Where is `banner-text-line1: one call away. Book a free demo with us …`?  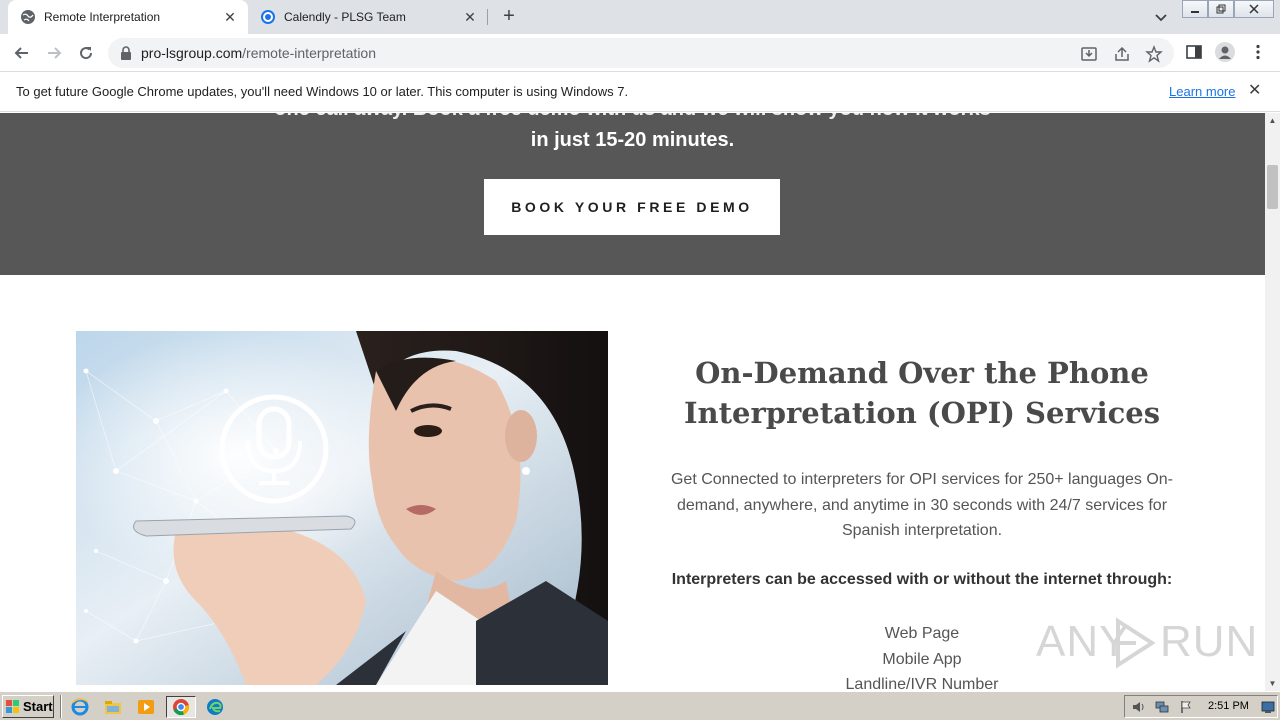 banner-text-line1: one call away. Book a free demo with us … is located at coordinates (632, 117).